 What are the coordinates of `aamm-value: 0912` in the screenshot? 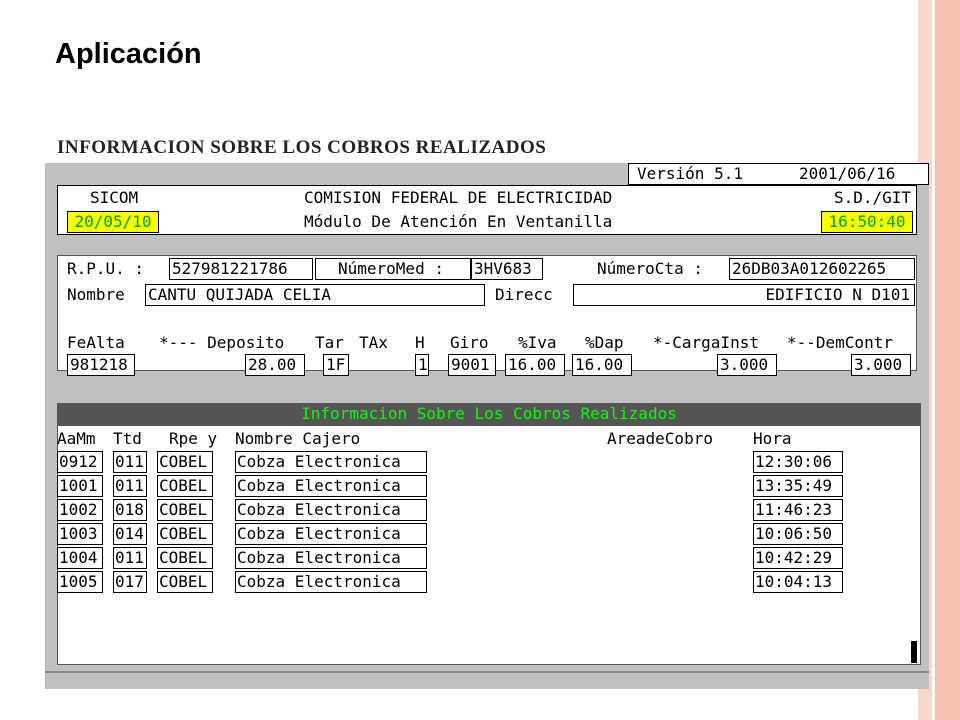 It's located at (78, 461).